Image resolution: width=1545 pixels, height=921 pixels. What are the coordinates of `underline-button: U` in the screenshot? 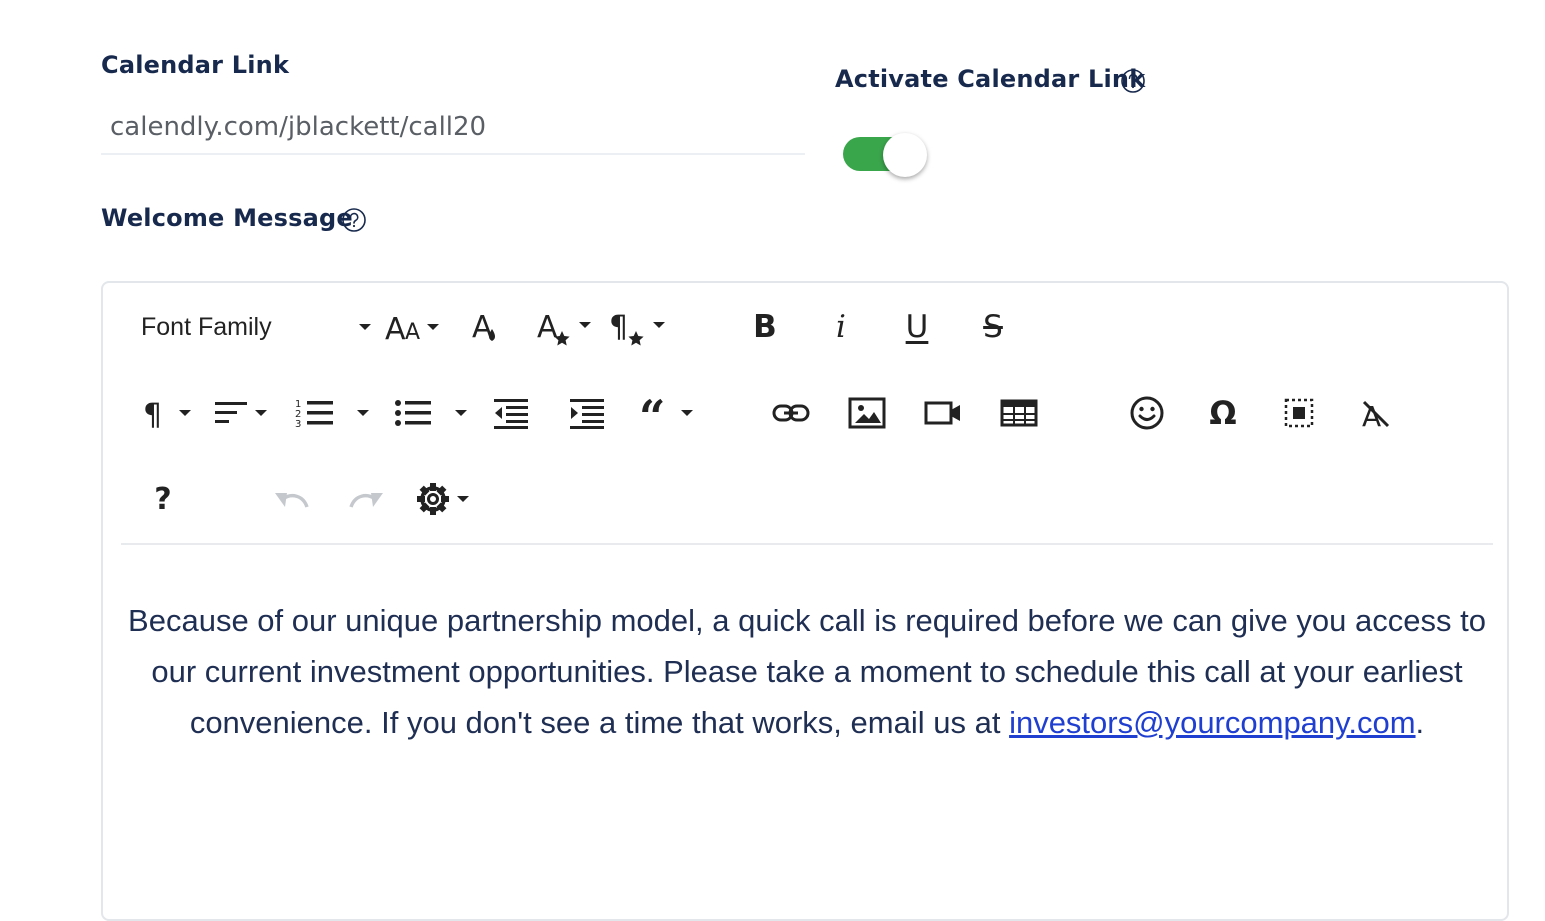 It's located at (917, 327).